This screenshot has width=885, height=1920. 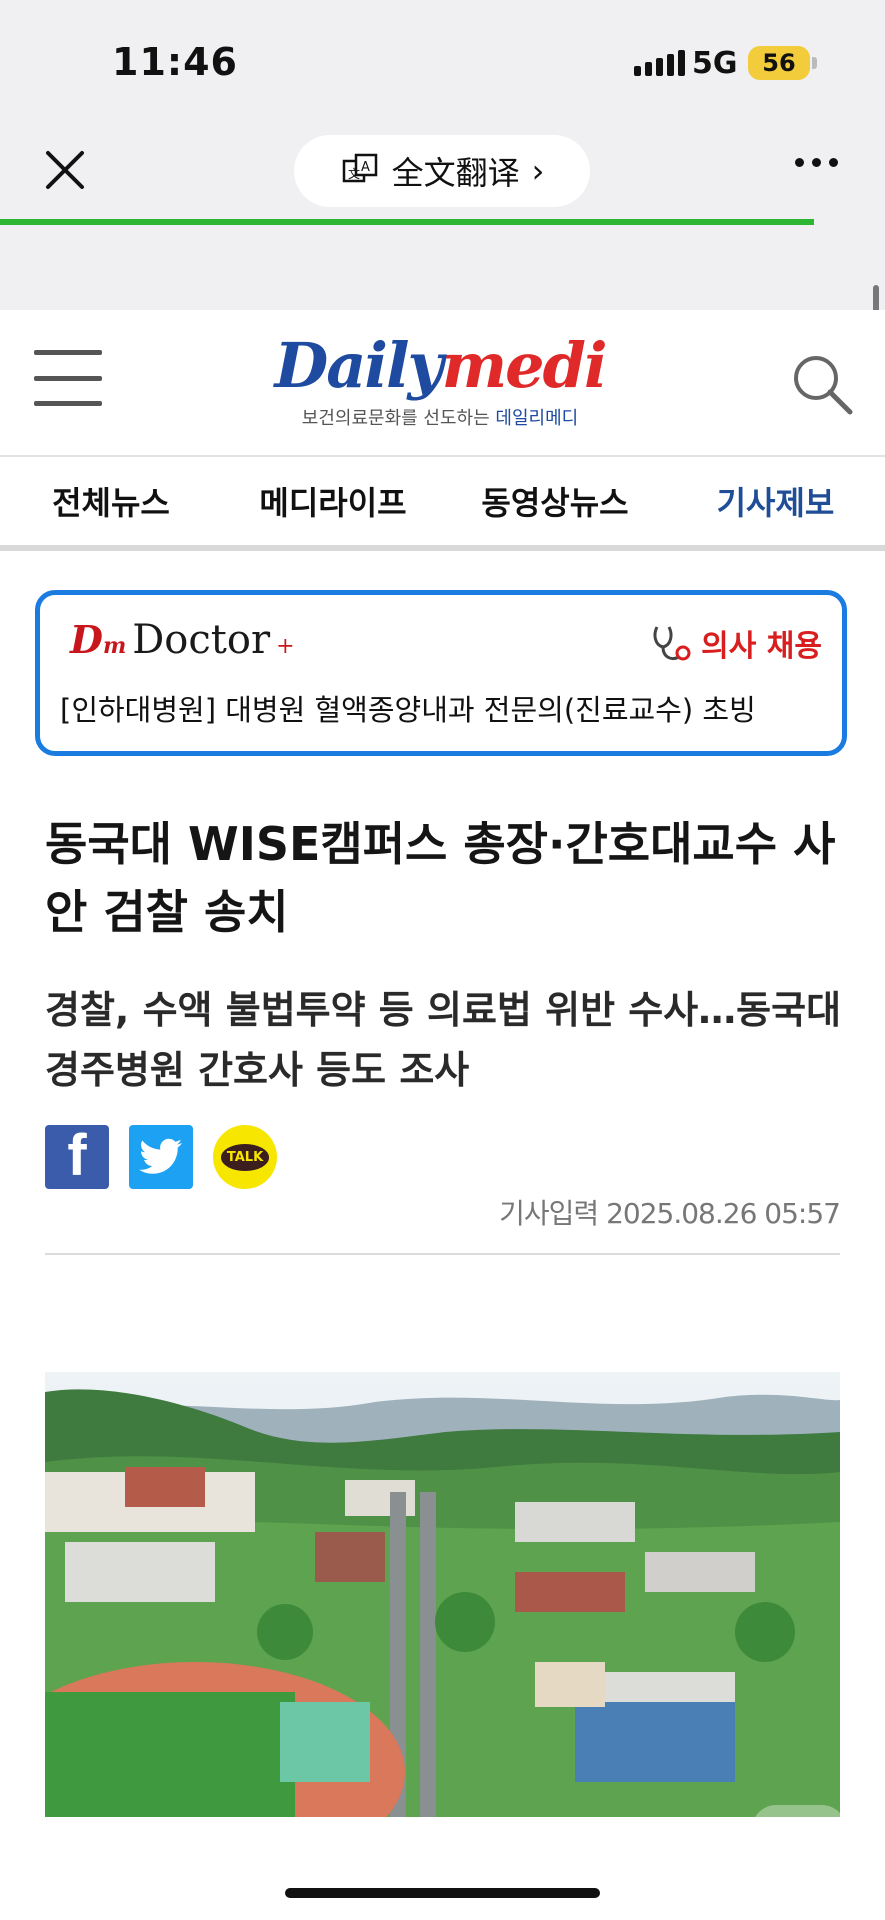 What do you see at coordinates (822, 384) in the screenshot?
I see `search-icon` at bounding box center [822, 384].